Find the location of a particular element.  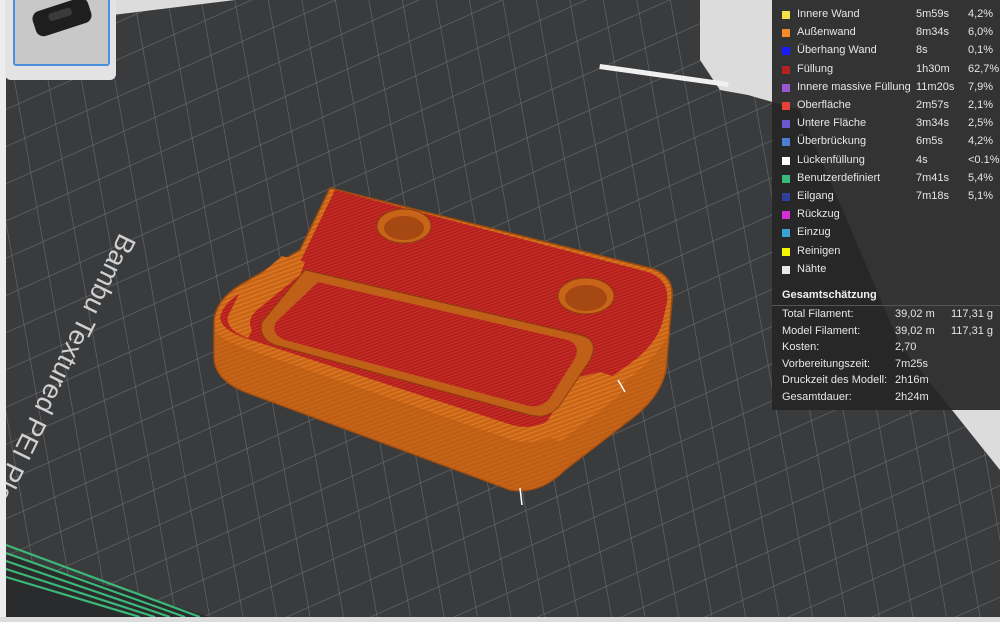

legend-feature-name: Innere massive Füllung is located at coordinates (854, 86).